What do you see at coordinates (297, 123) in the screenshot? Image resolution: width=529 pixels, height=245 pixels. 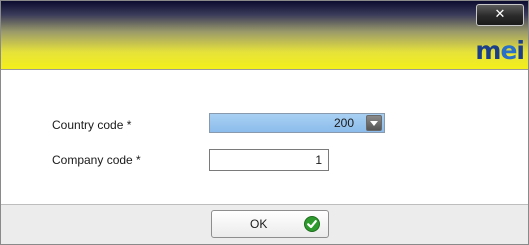 I see `country-code-dropdown: 200` at bounding box center [297, 123].